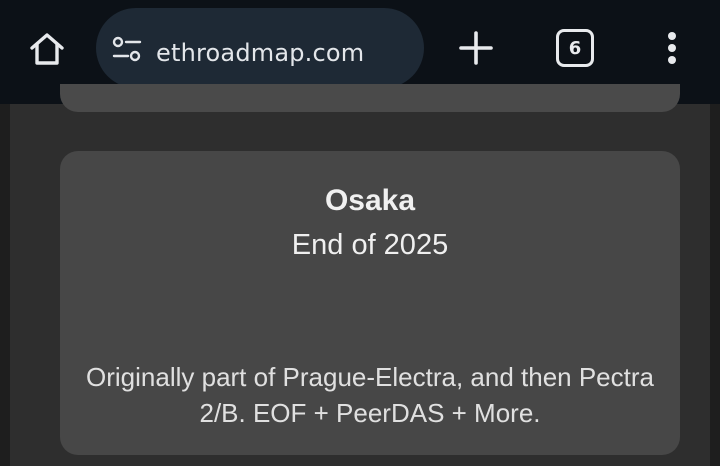 Image resolution: width=720 pixels, height=466 pixels. I want to click on plus-icon, so click(476, 48).